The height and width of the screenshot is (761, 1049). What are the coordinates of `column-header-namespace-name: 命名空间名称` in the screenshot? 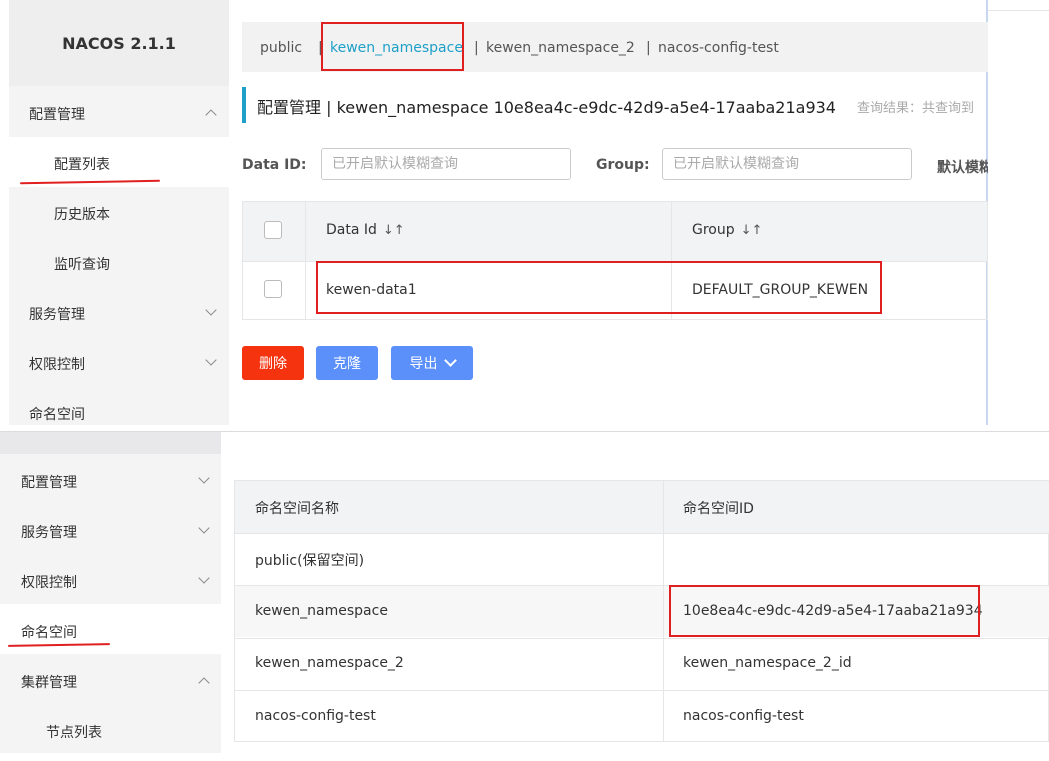 It's located at (297, 509).